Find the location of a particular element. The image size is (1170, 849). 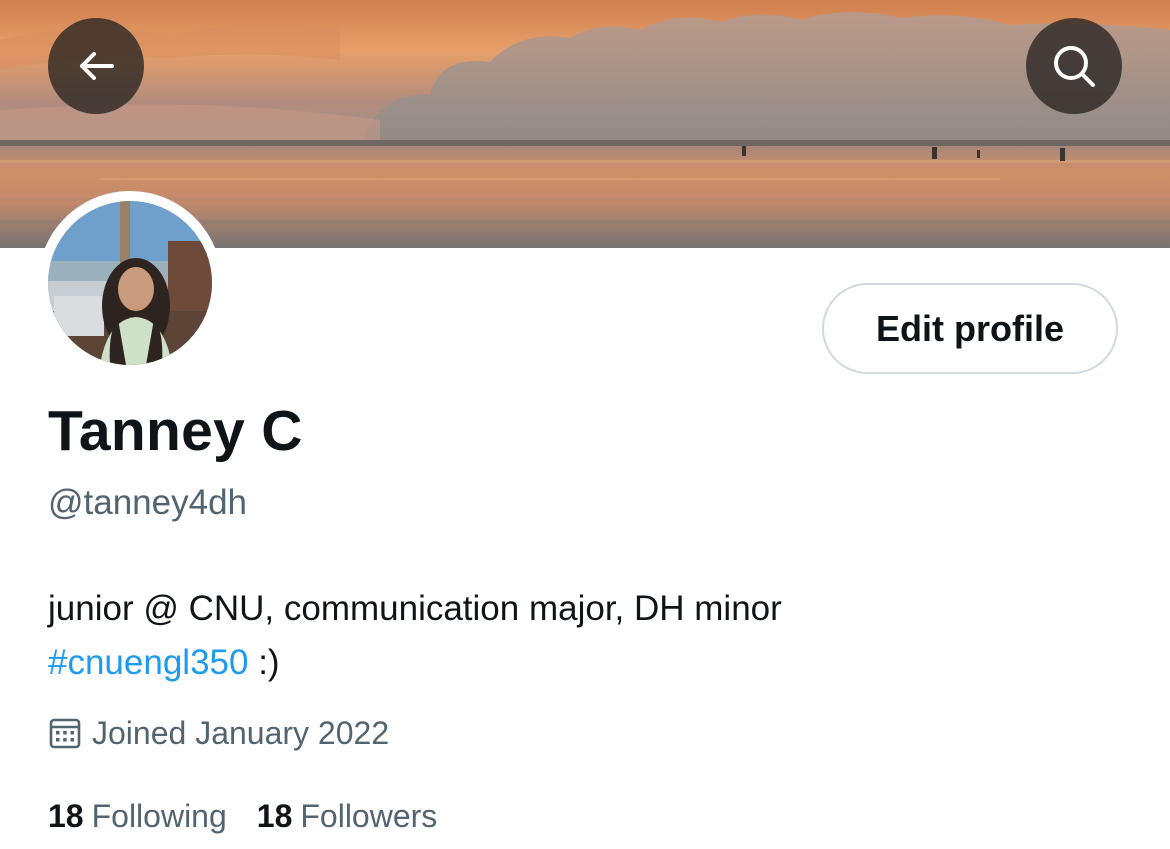

joined-date: Joined January 2022 is located at coordinates (218, 733).